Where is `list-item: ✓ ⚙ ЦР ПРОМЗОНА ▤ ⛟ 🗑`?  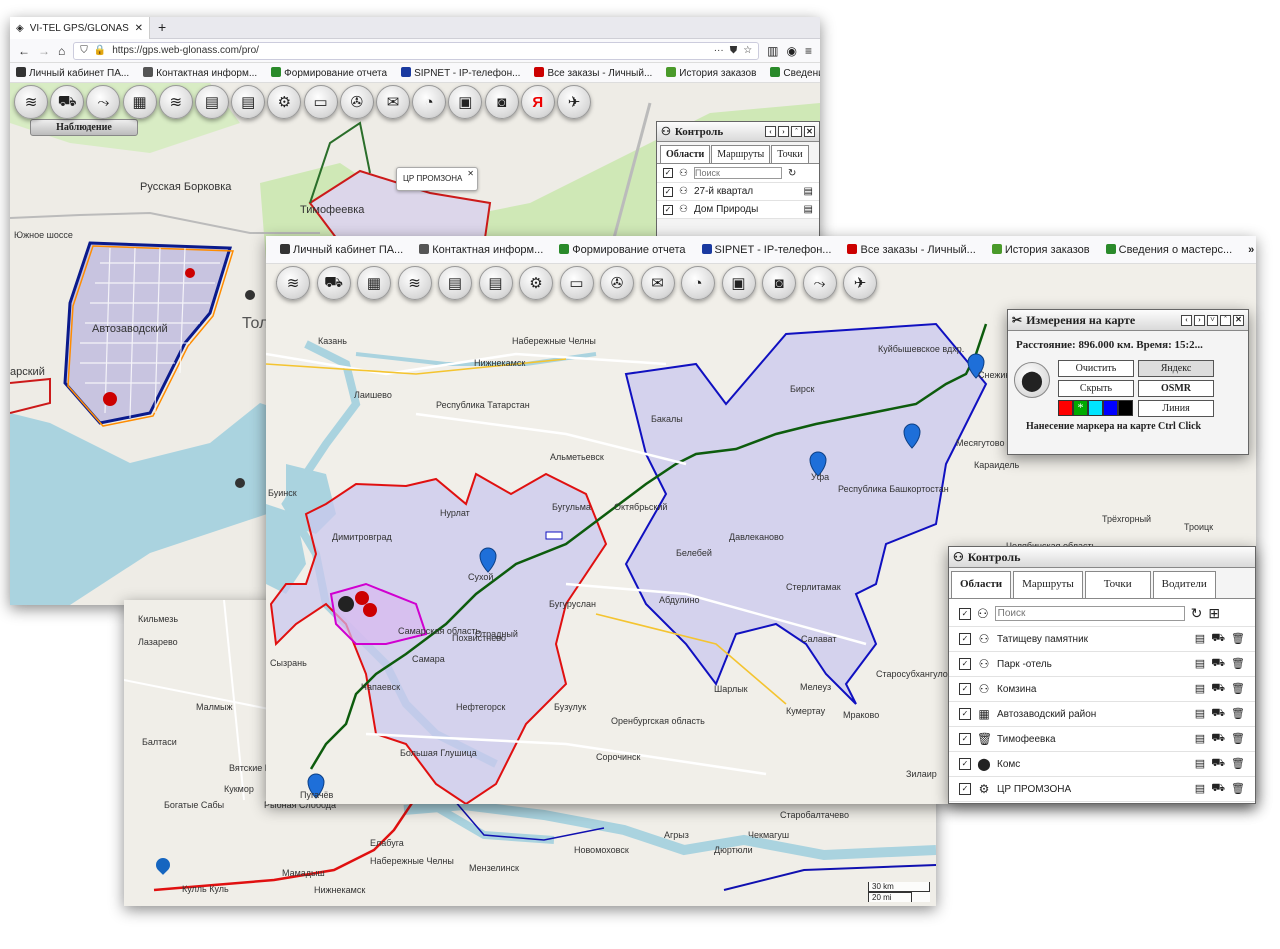
list-item: ✓ ⚙ ЦР ПРОМЗОНА ▤ ⛟ 🗑 is located at coordinates (1102, 789).